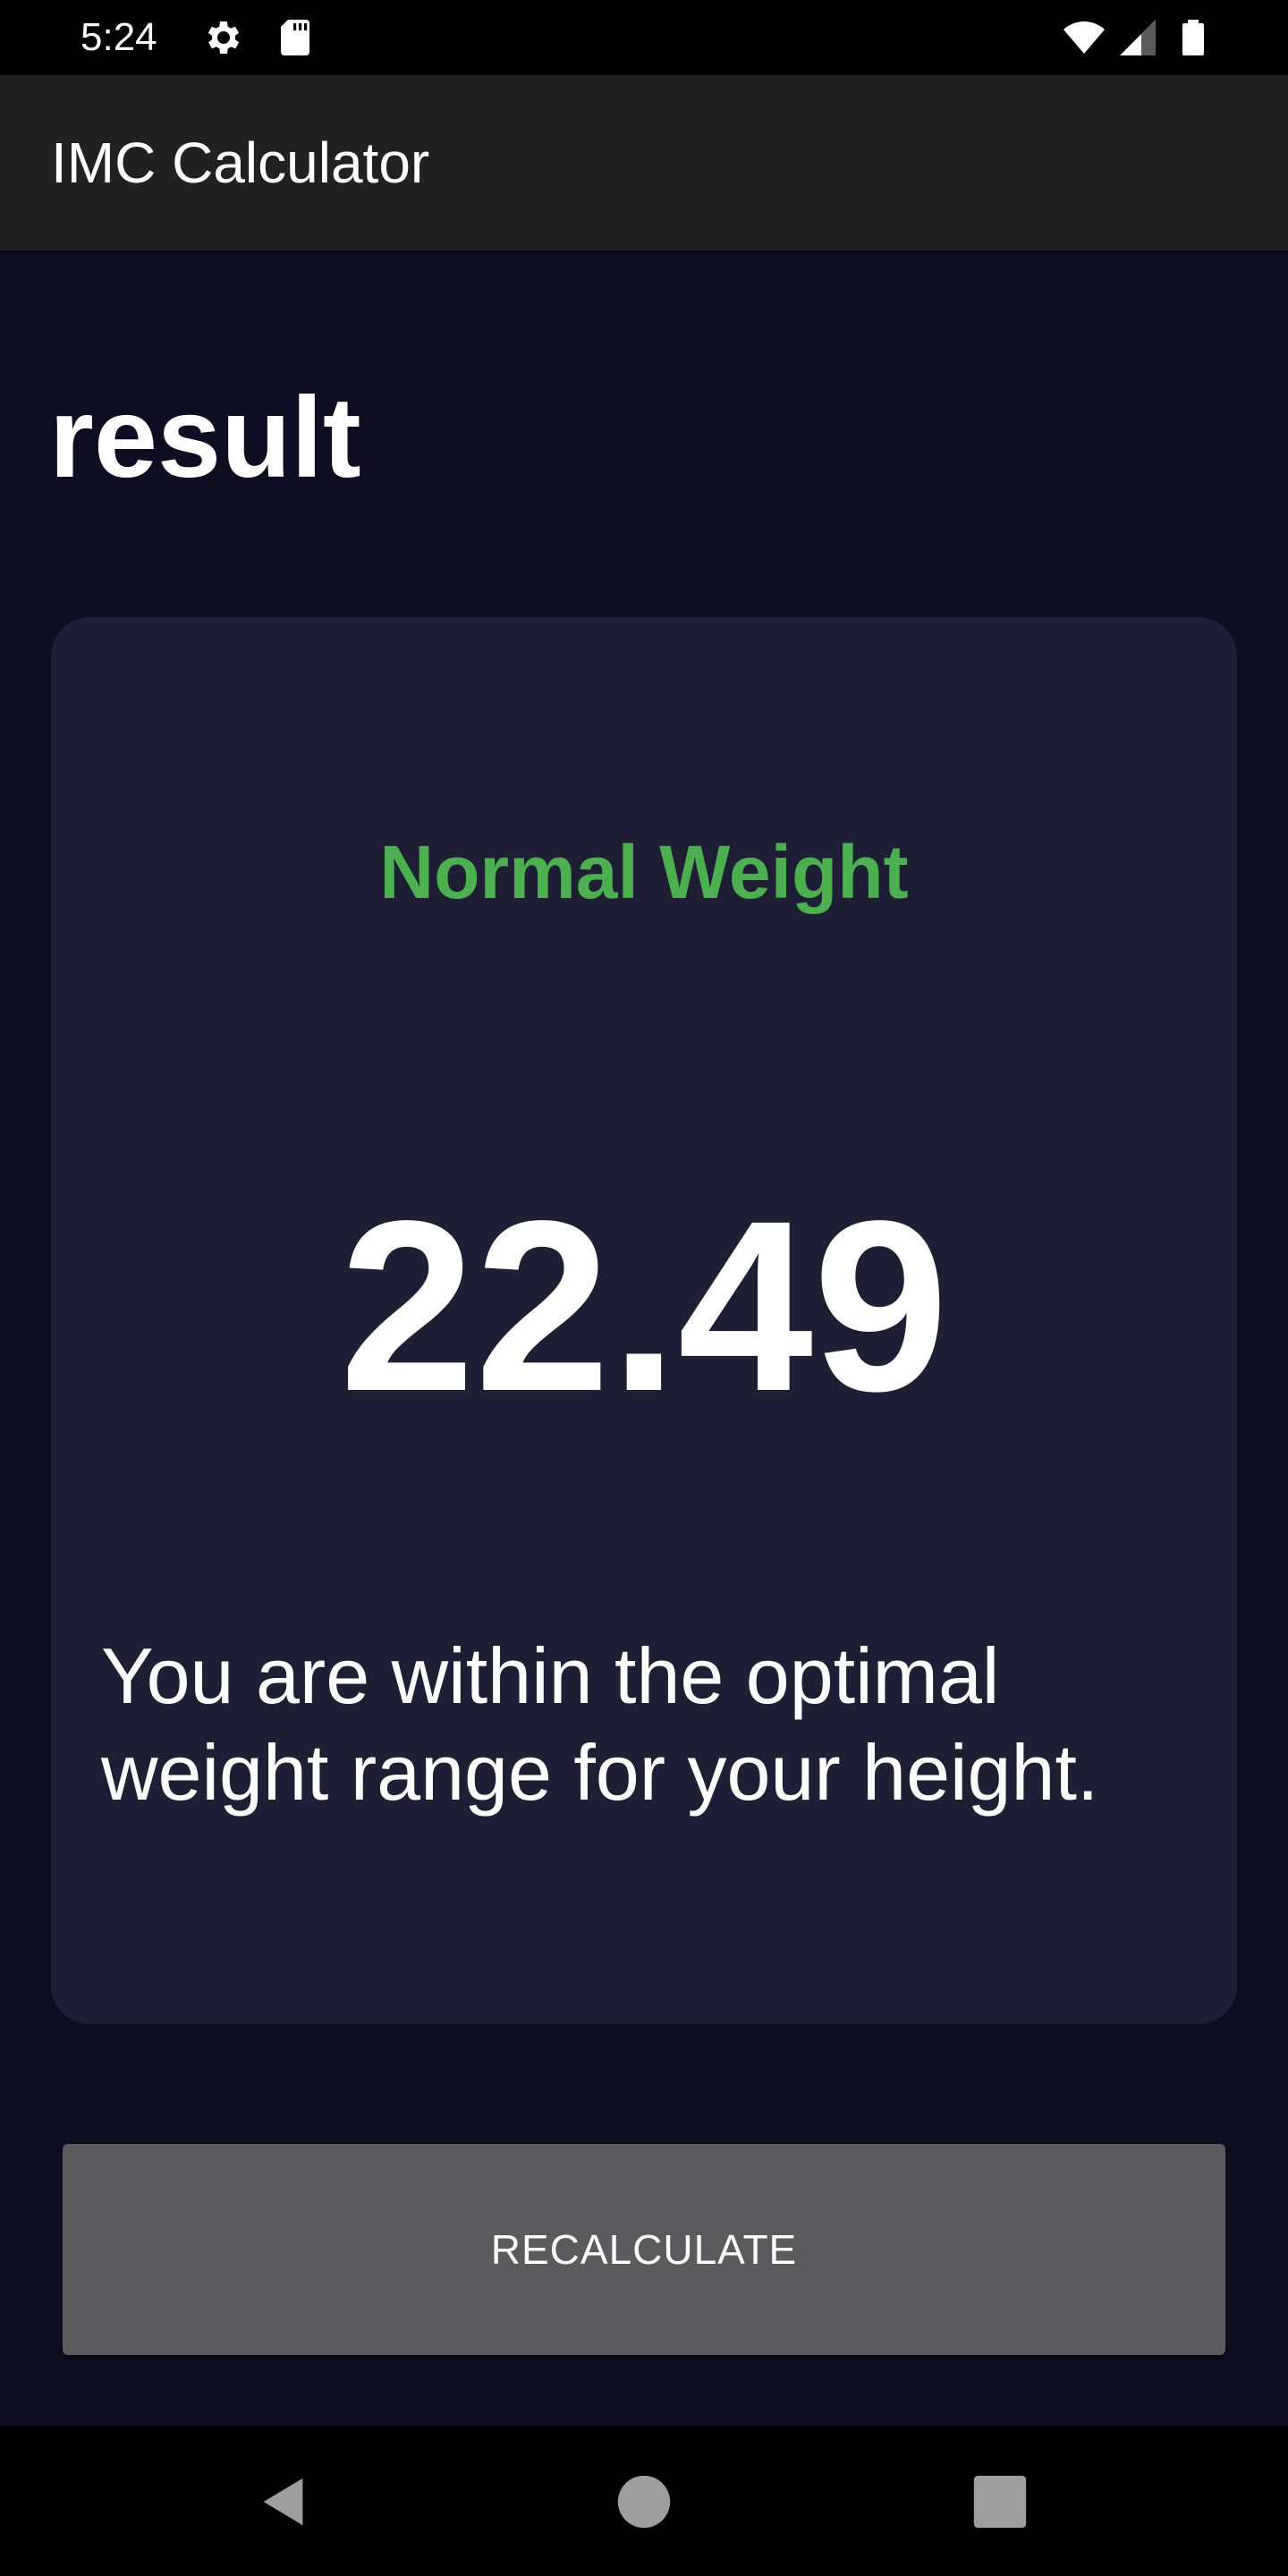 The image size is (1288, 2576). What do you see at coordinates (644, 1306) in the screenshot?
I see `bmi-value: 22.49` at bounding box center [644, 1306].